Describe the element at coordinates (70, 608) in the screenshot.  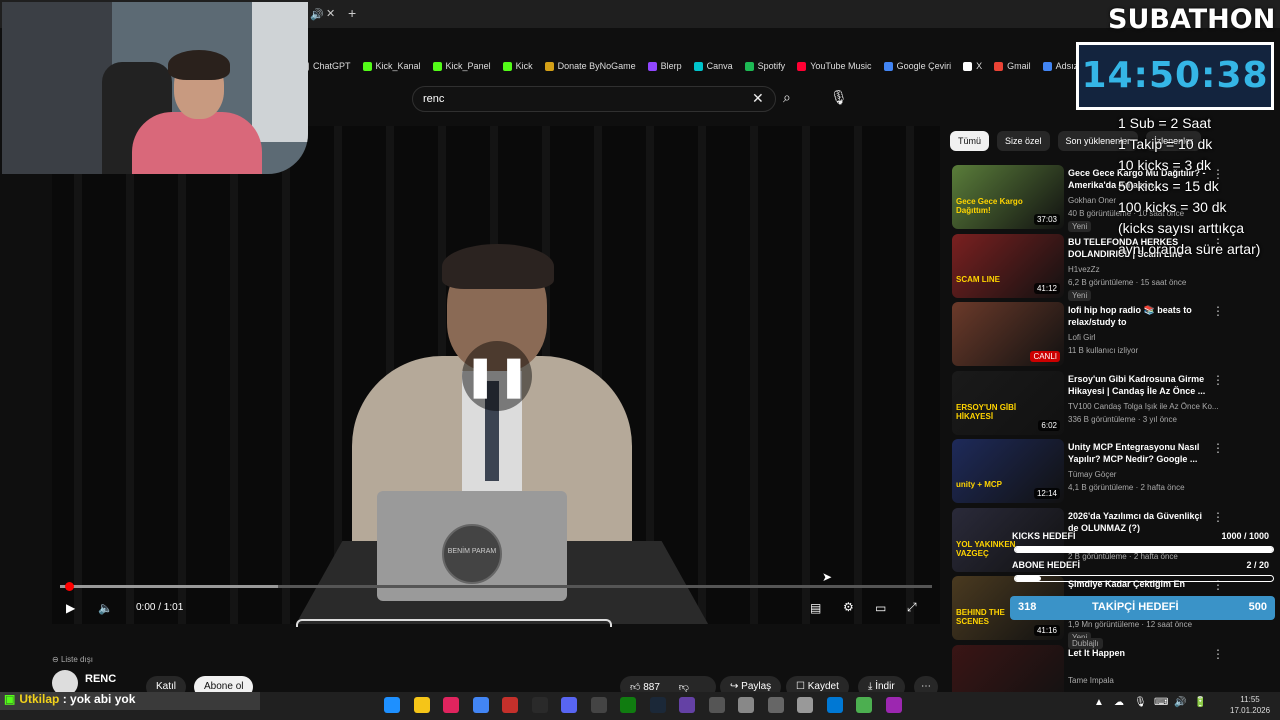
I see `play-icon: ▶` at that location.